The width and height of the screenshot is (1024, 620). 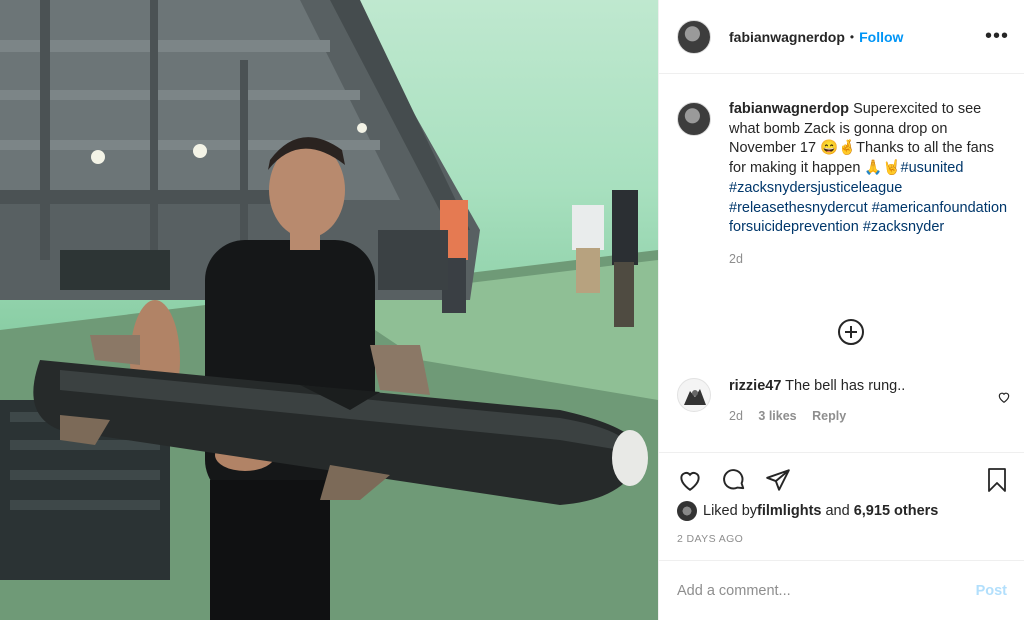 I want to click on post-timestamp: 2 DAYS AGO, so click(x=710, y=539).